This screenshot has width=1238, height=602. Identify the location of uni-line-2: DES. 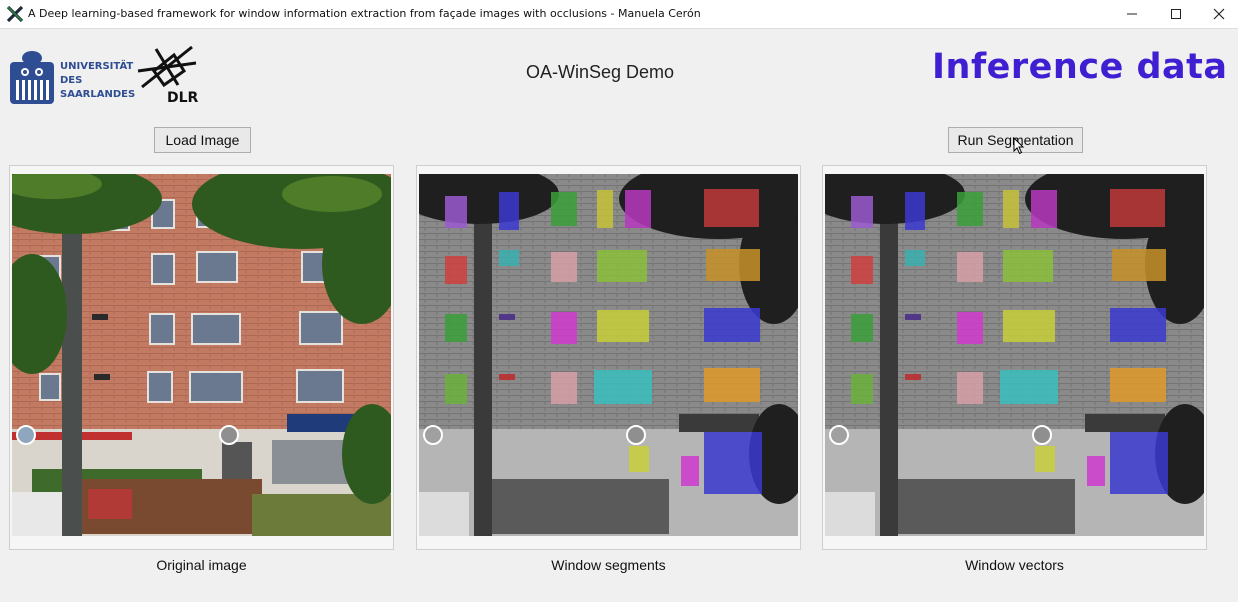
(71, 80).